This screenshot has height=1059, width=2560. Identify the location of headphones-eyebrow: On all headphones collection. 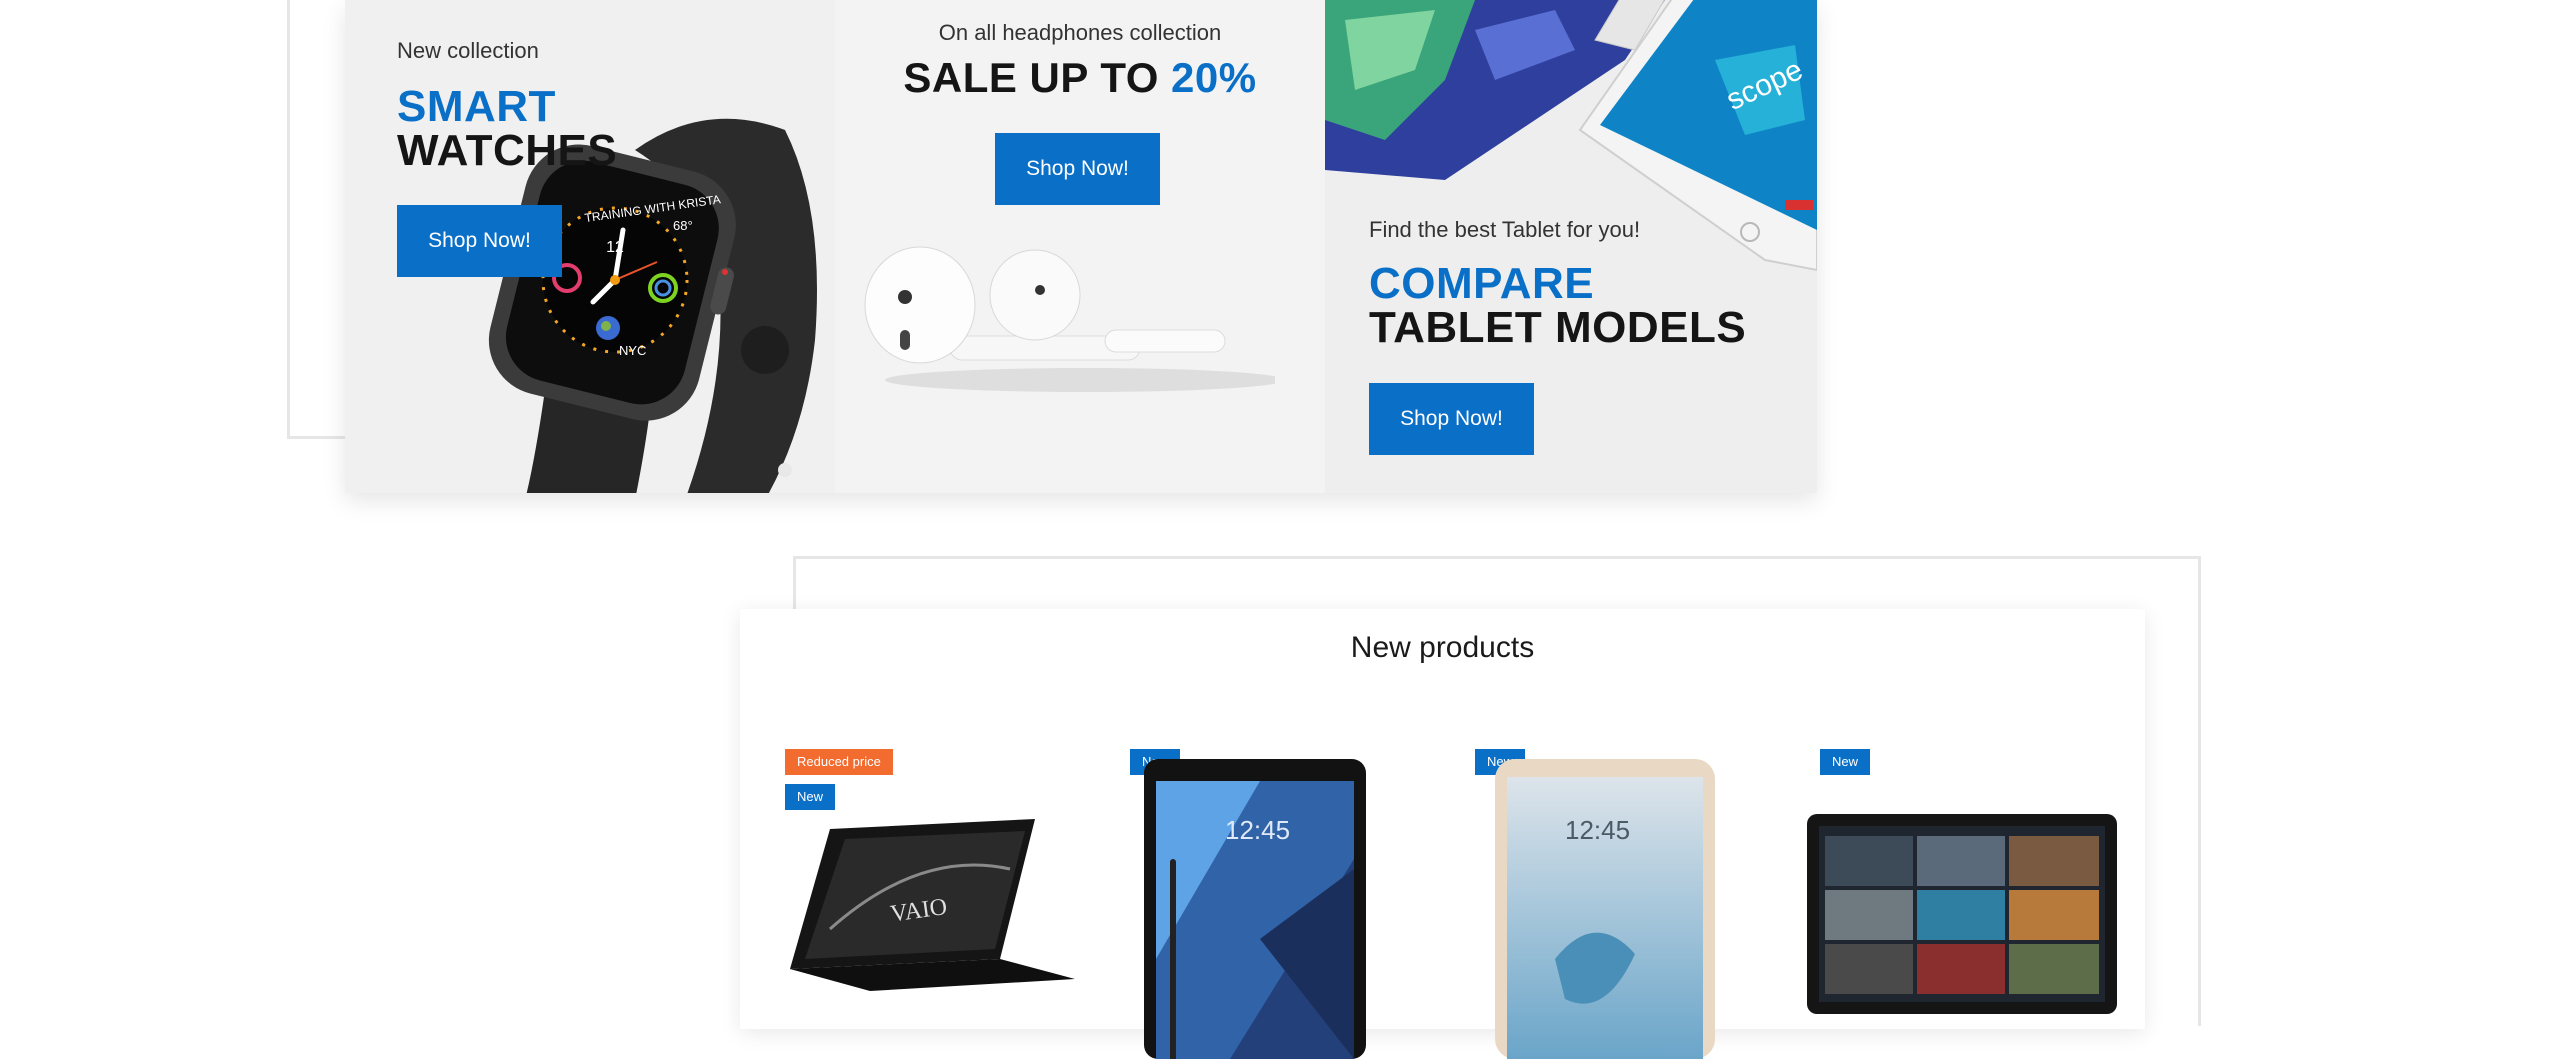
(1080, 32).